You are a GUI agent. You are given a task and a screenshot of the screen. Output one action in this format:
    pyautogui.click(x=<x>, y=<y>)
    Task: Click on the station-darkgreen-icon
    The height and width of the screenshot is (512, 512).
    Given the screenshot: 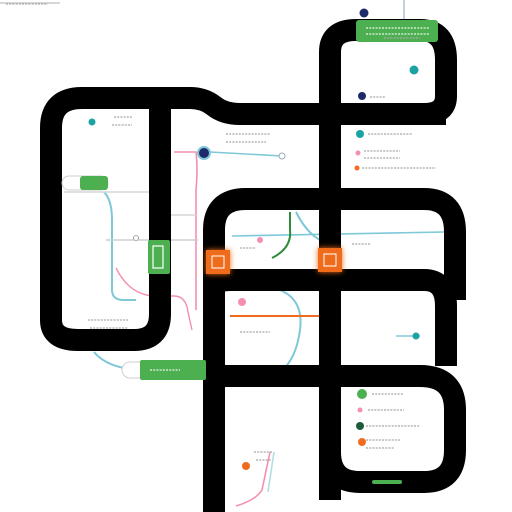 What is the action you would take?
    pyautogui.click(x=360, y=426)
    